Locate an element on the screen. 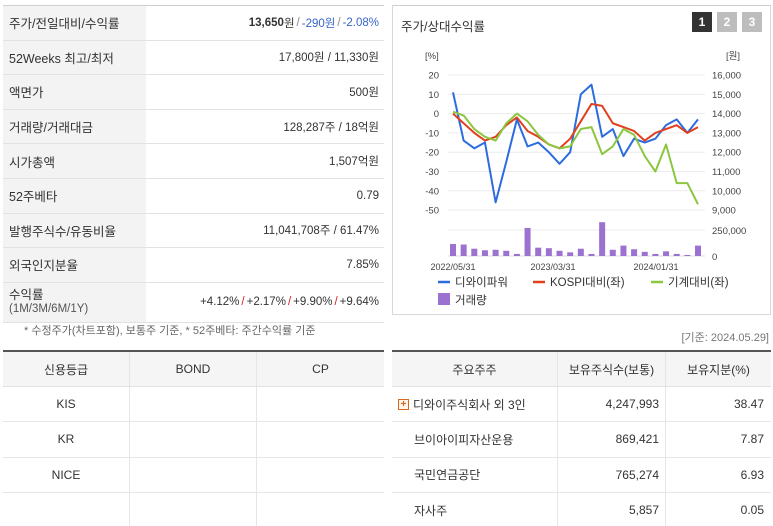 The height and width of the screenshot is (526, 773). right-tick-label: 14,000 is located at coordinates (726, 114).